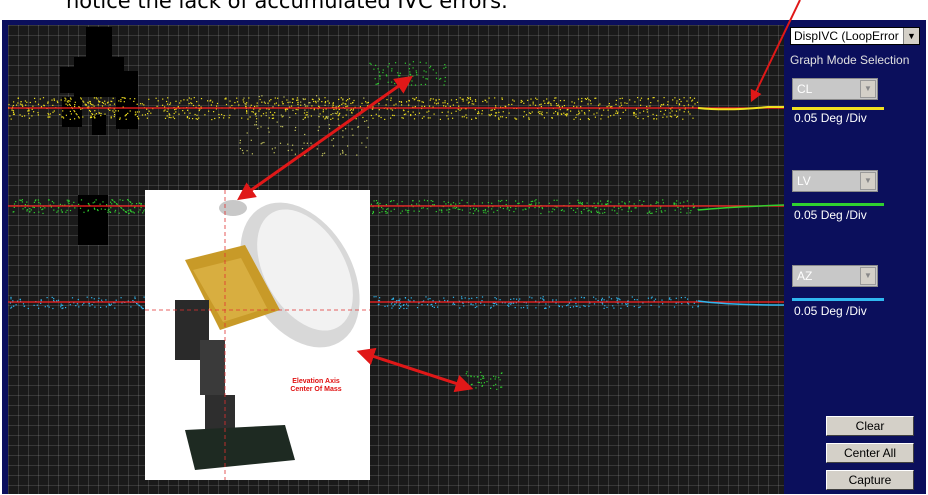 The width and height of the screenshot is (928, 495). I want to click on center-all-button: Center All, so click(870, 453).